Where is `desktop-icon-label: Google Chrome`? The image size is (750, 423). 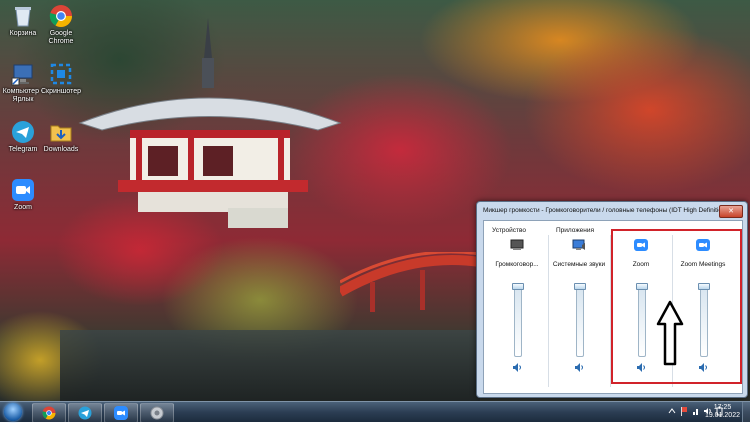
desktop-icon-label: Google Chrome is located at coordinates (61, 37).